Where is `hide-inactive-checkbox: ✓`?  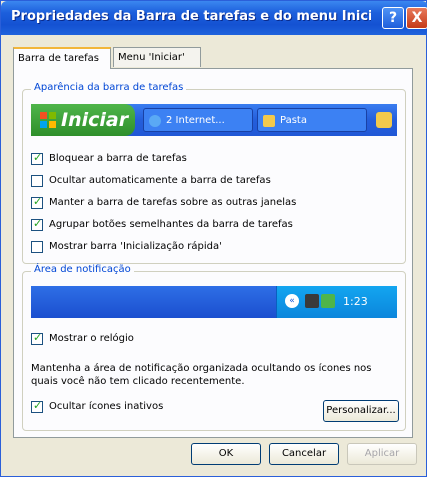 hide-inactive-checkbox: ✓ is located at coordinates (37, 406).